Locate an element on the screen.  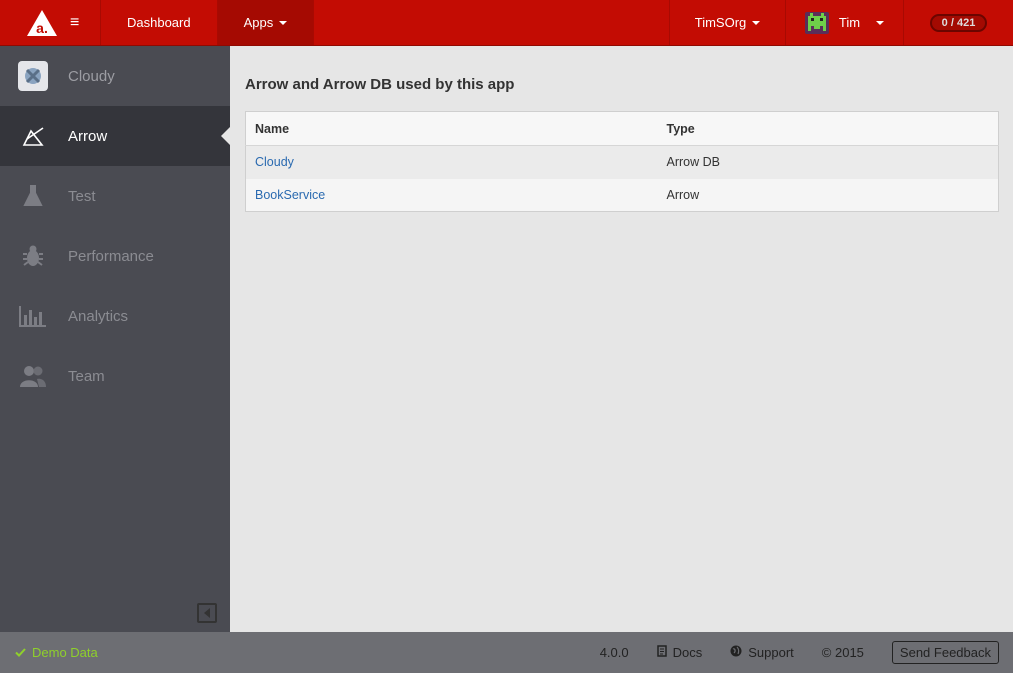
org-label: TimSOrg is located at coordinates (720, 22).